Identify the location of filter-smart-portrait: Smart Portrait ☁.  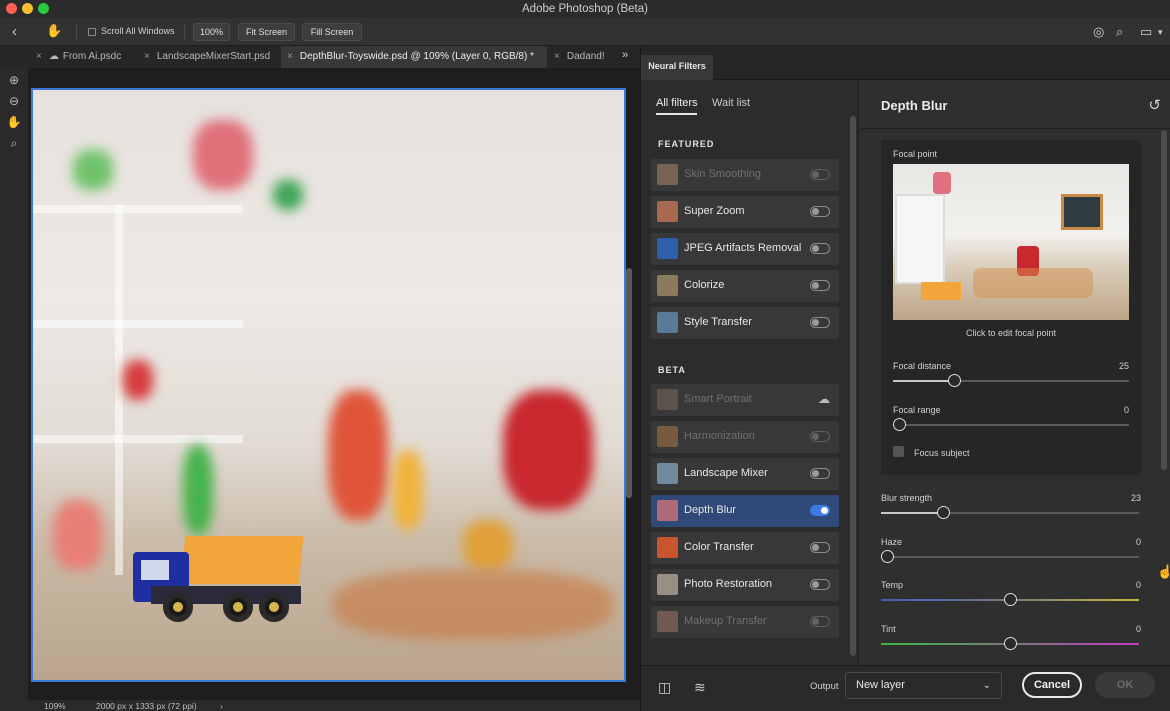
(745, 400).